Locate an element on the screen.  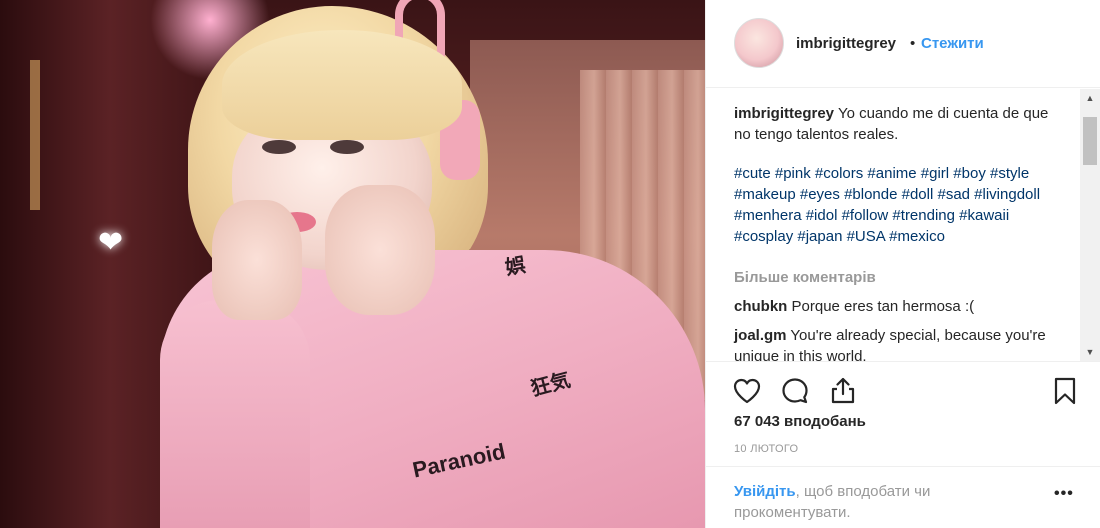
post-header: imbrigittegrey • Стежити is located at coordinates (903, 44).